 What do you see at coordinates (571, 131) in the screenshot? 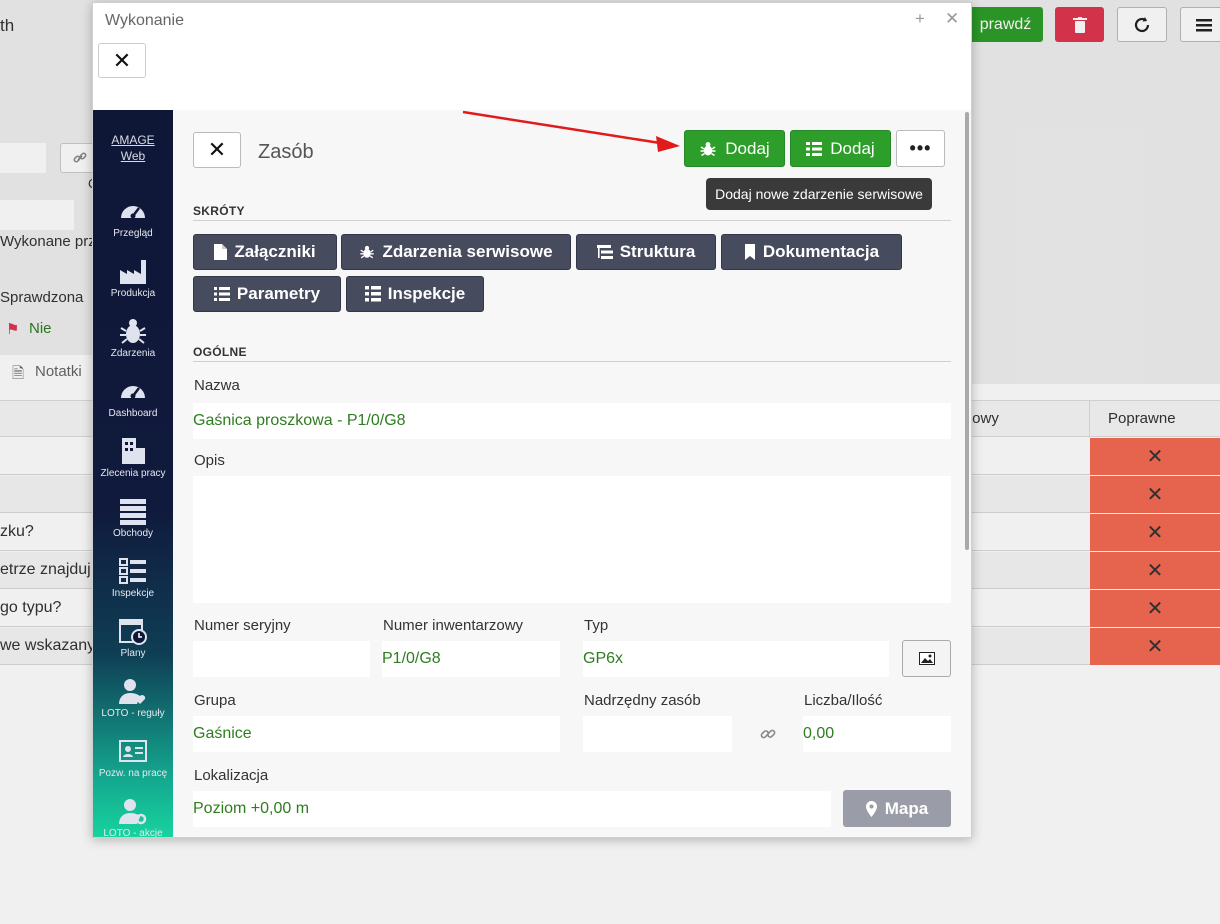
I see `annotation-arrow` at bounding box center [571, 131].